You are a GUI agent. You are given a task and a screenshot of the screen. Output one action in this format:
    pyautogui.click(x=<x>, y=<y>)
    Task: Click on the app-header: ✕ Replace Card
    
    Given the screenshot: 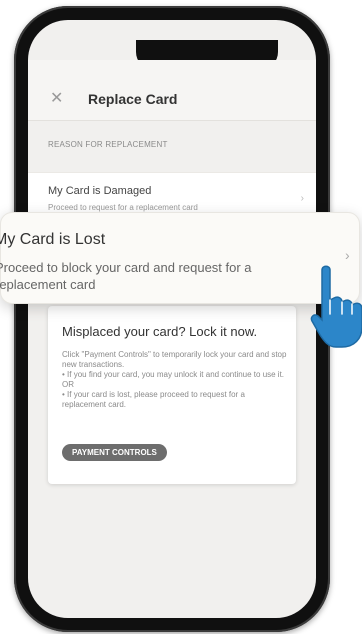 What is the action you would take?
    pyautogui.click(x=172, y=90)
    